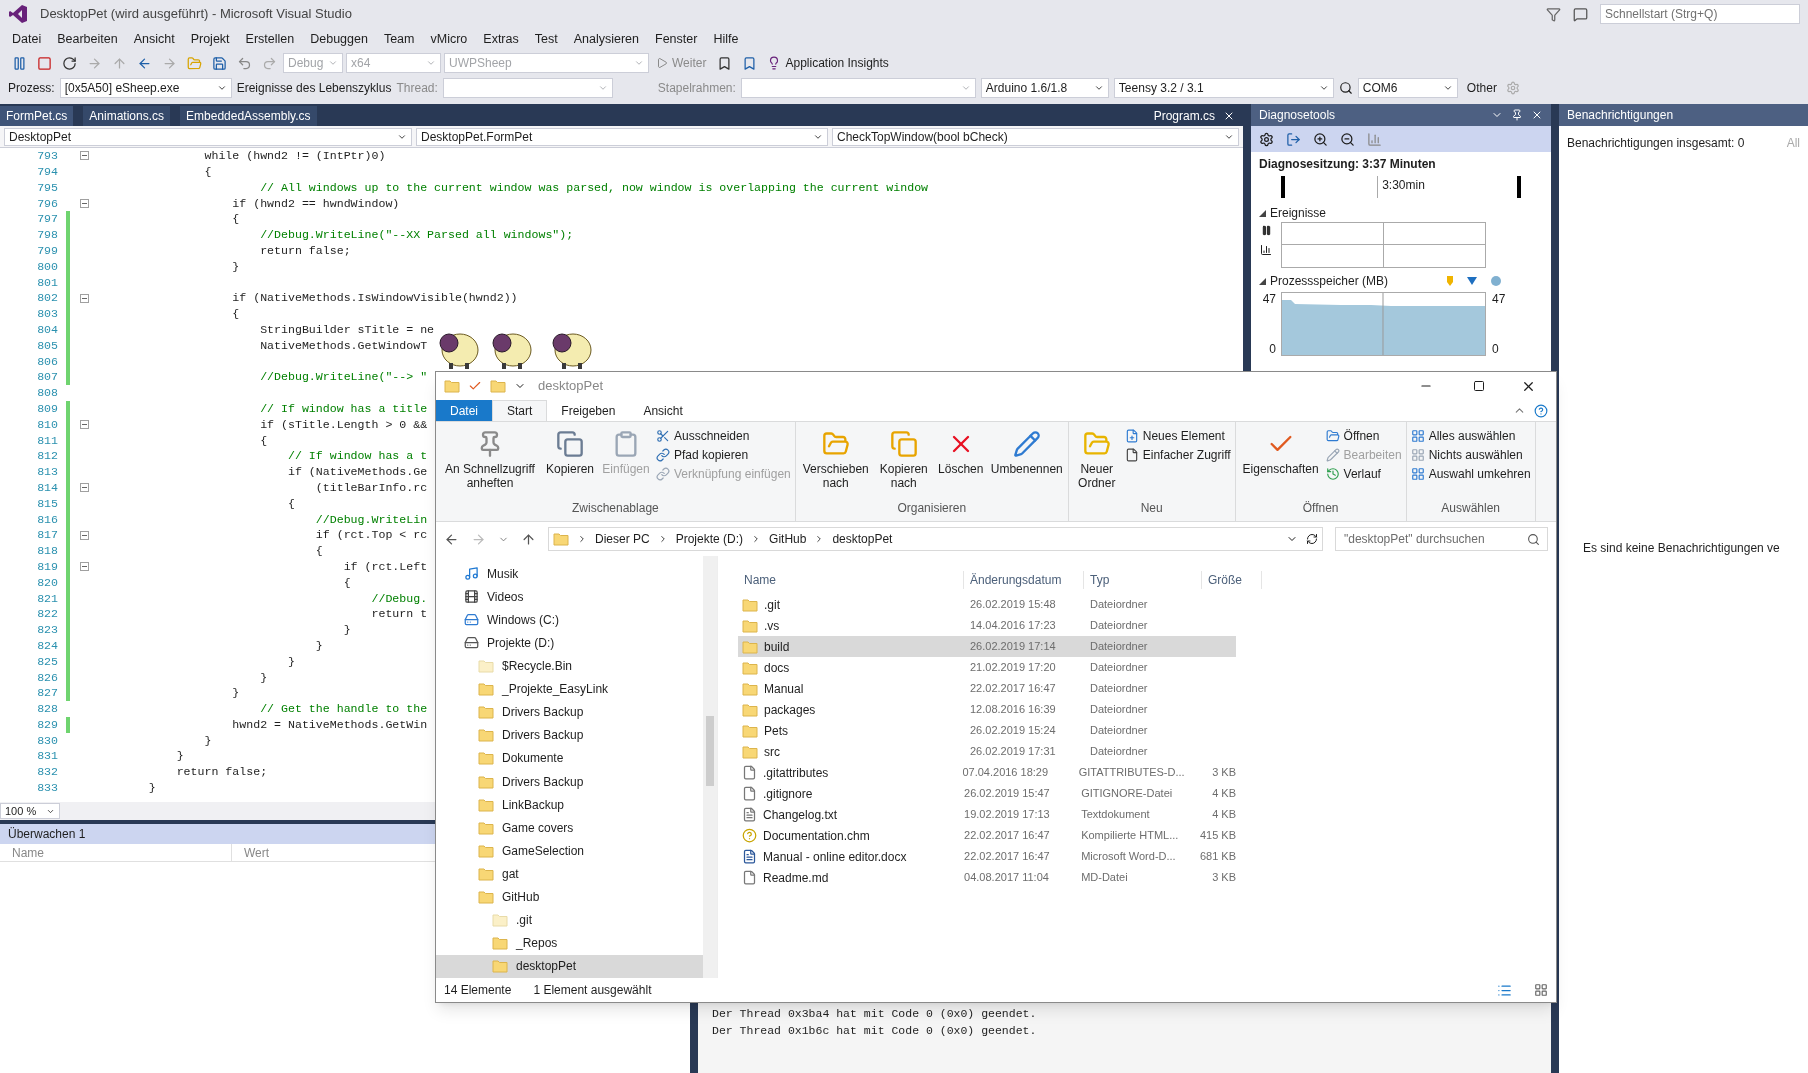 The width and height of the screenshot is (1808, 1073). What do you see at coordinates (210, 39) in the screenshot?
I see `menu-item: Projekt` at bounding box center [210, 39].